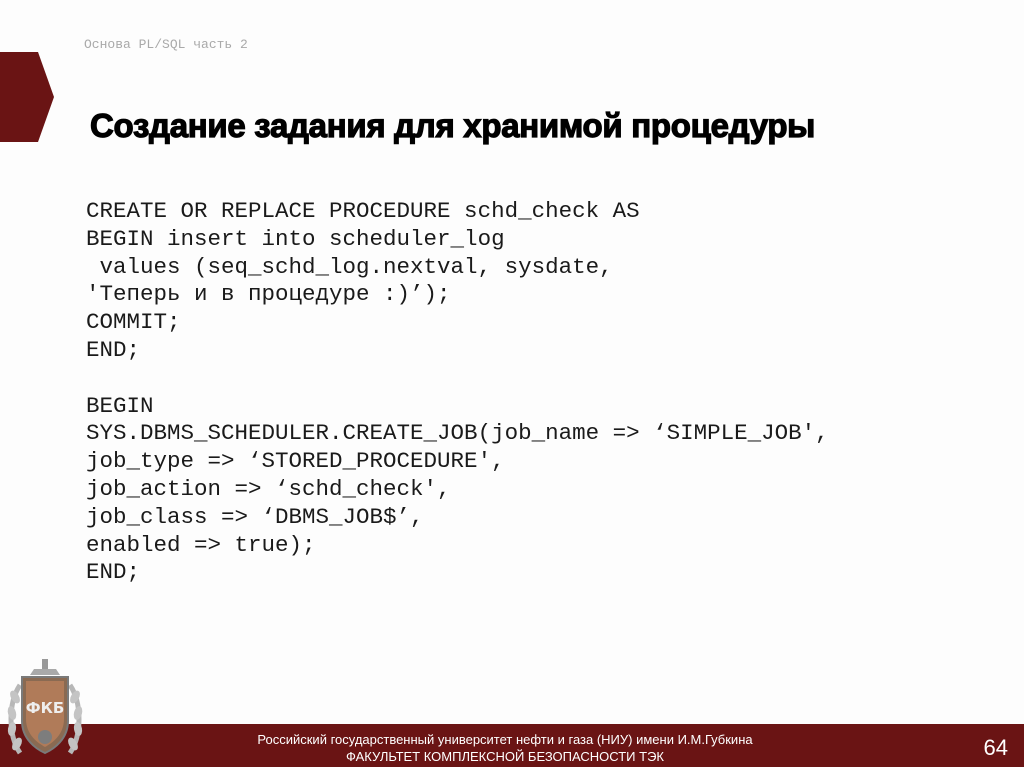 This screenshot has width=1024, height=767. What do you see at coordinates (452, 125) in the screenshot?
I see `slide-title: Создание задания для хранимой процедуры` at bounding box center [452, 125].